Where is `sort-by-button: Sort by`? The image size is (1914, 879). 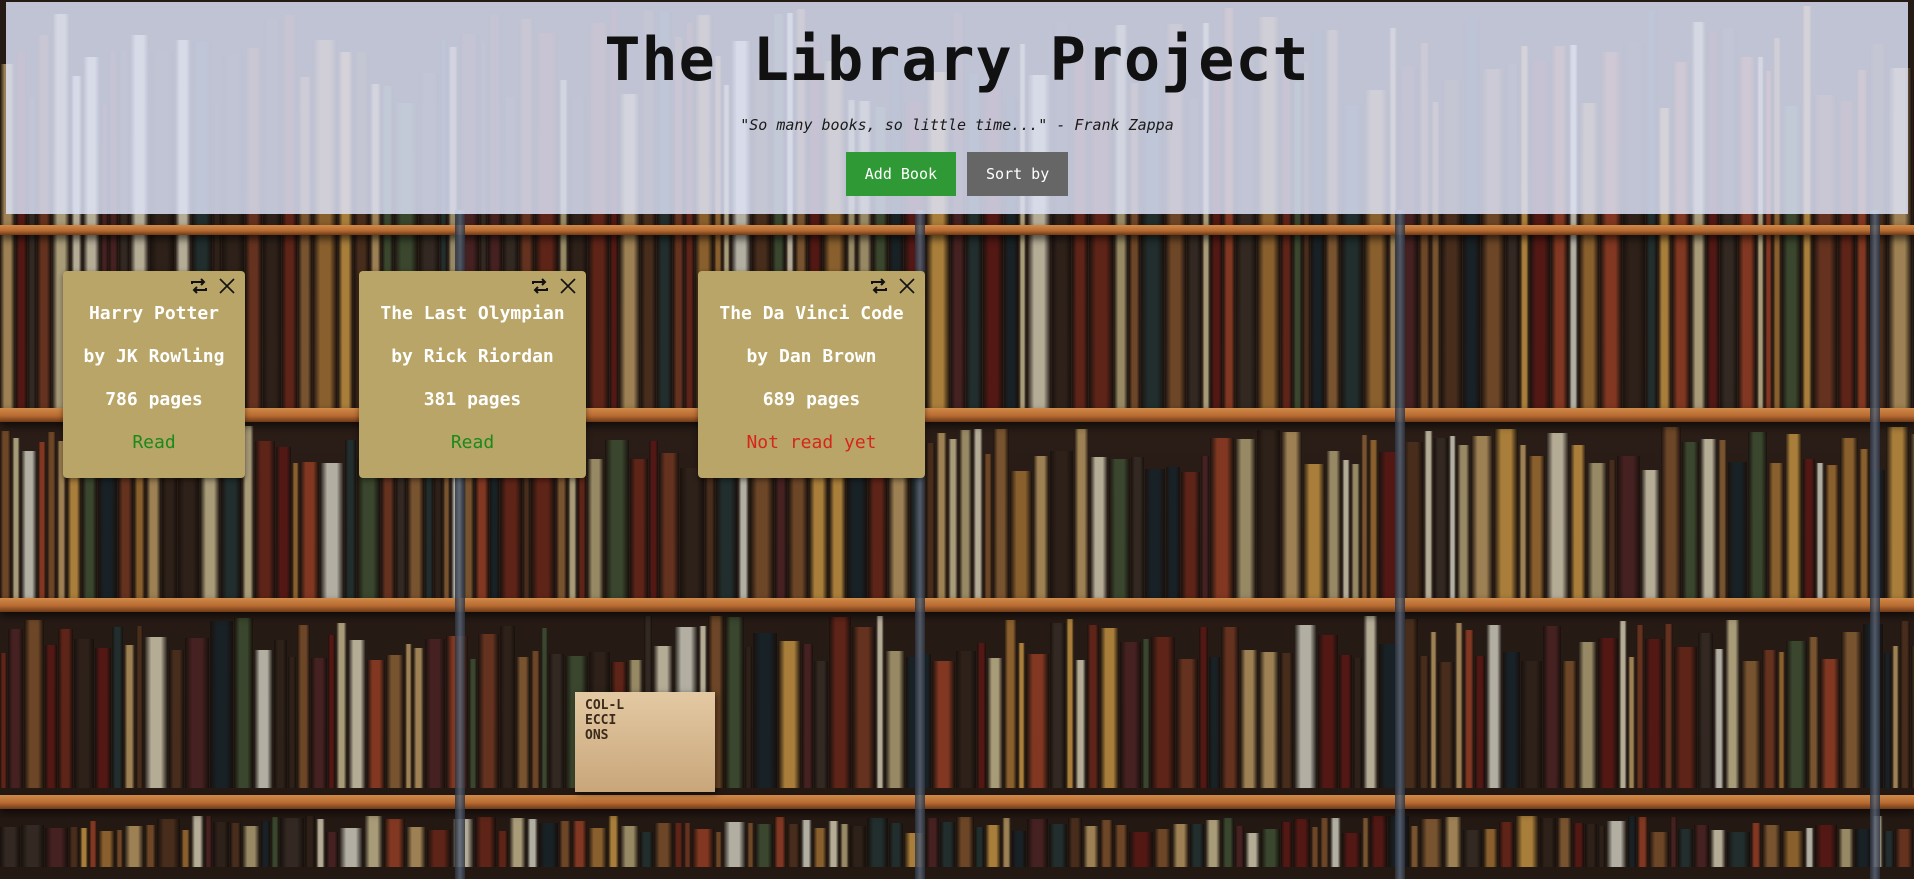
sort-by-button: Sort by is located at coordinates (1018, 174).